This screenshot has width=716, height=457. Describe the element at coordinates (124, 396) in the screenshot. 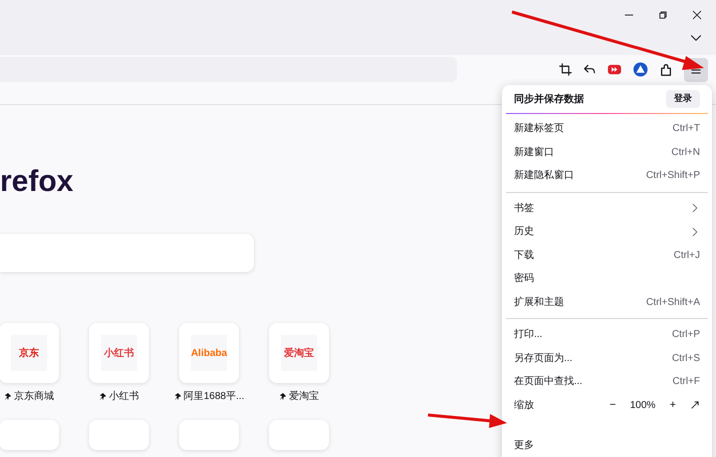

I see `tile-label: 小红书` at that location.